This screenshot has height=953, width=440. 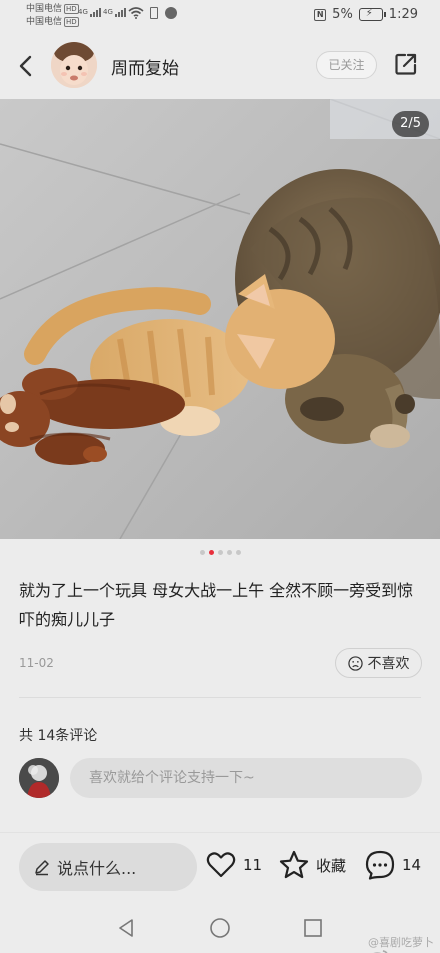 I want to click on image-page-counter: 2/5, so click(x=410, y=124).